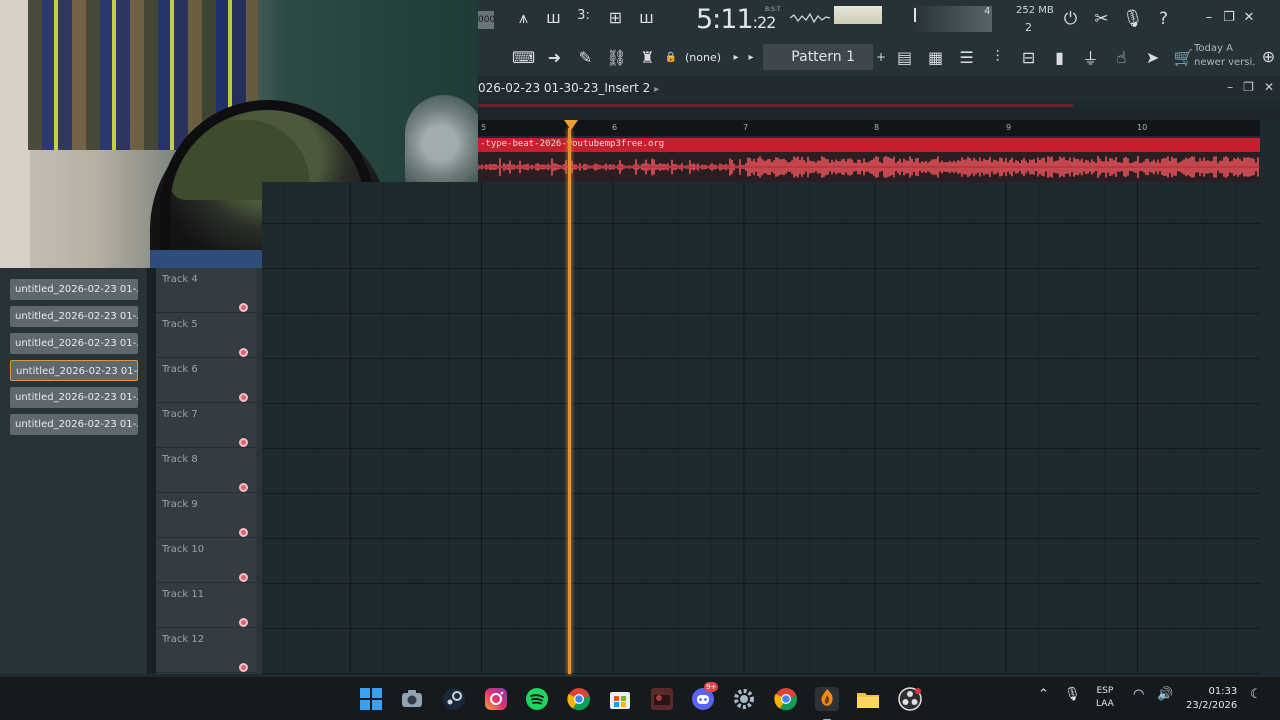 This screenshot has width=1280, height=720. What do you see at coordinates (1256, 694) in the screenshot?
I see `notification-icon: ☾` at bounding box center [1256, 694].